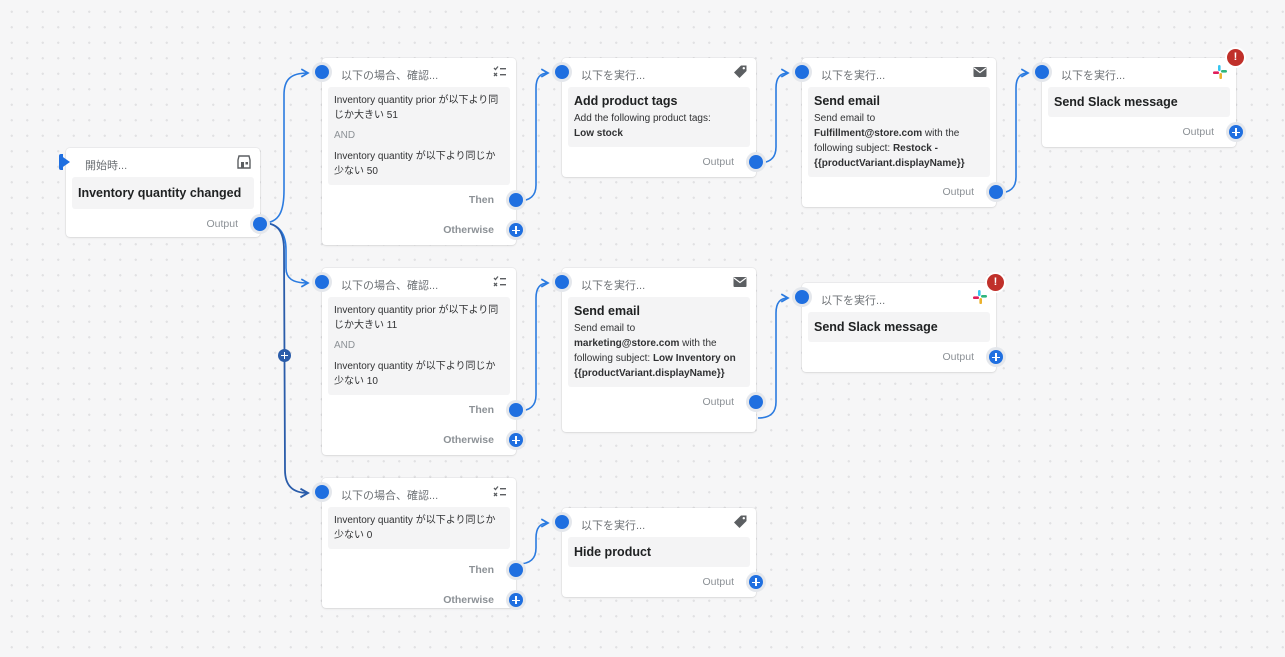  I want to click on step-title: Hide product, so click(613, 552).